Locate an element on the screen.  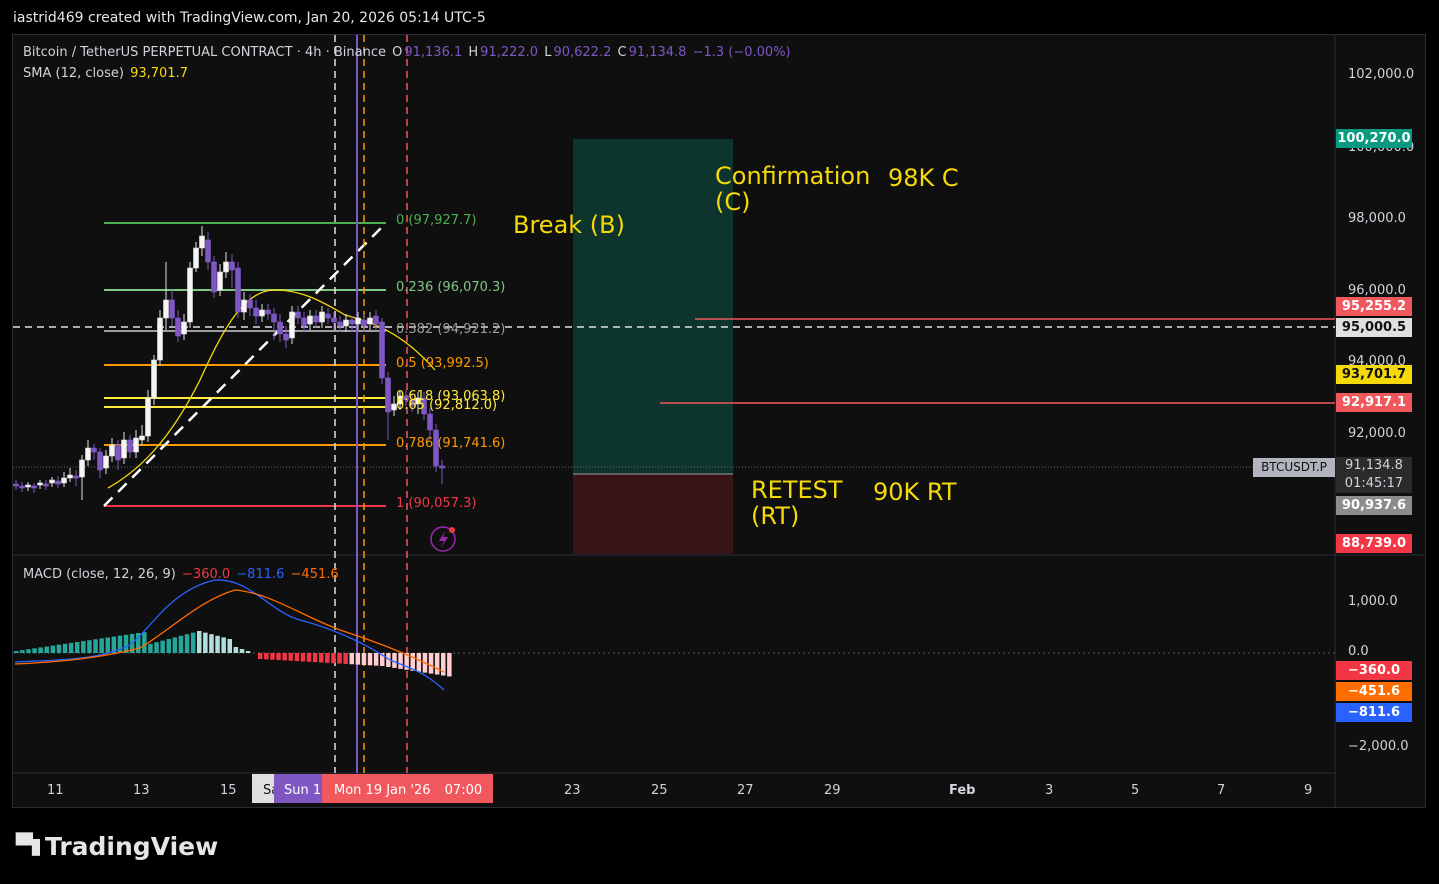
long-position-profit-zone is located at coordinates (653, 306).